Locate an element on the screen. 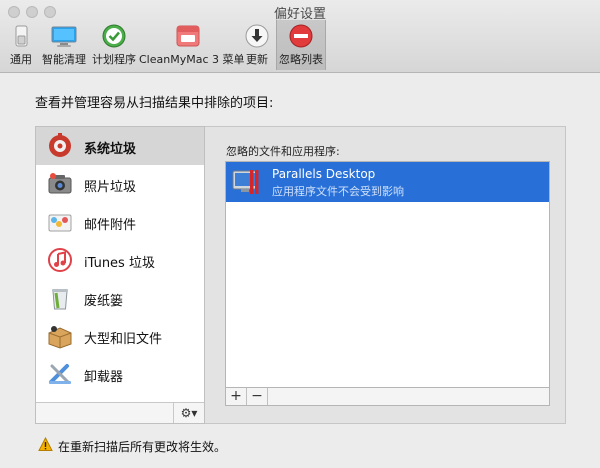  menu-app-icon is located at coordinates (188, 36).